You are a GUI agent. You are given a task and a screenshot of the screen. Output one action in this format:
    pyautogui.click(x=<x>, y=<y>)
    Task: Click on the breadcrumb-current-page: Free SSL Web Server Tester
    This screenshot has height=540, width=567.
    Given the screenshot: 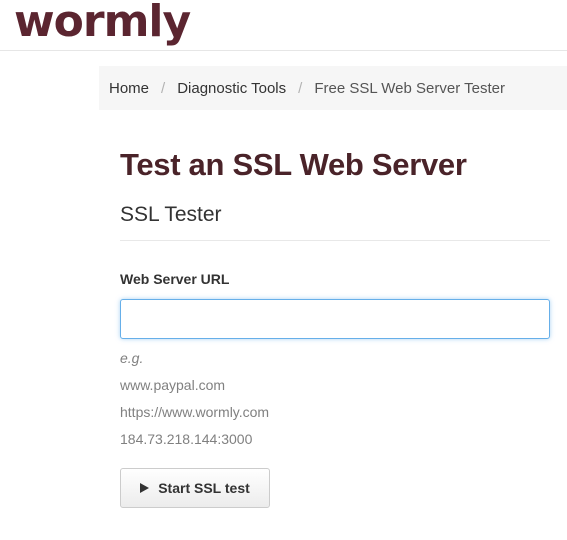 What is the action you would take?
    pyautogui.click(x=409, y=88)
    